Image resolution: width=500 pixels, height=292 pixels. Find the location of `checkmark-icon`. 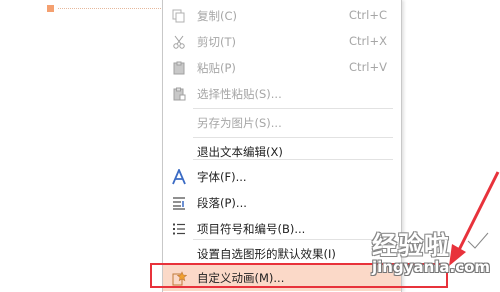

checkmark-icon is located at coordinates (478, 241).